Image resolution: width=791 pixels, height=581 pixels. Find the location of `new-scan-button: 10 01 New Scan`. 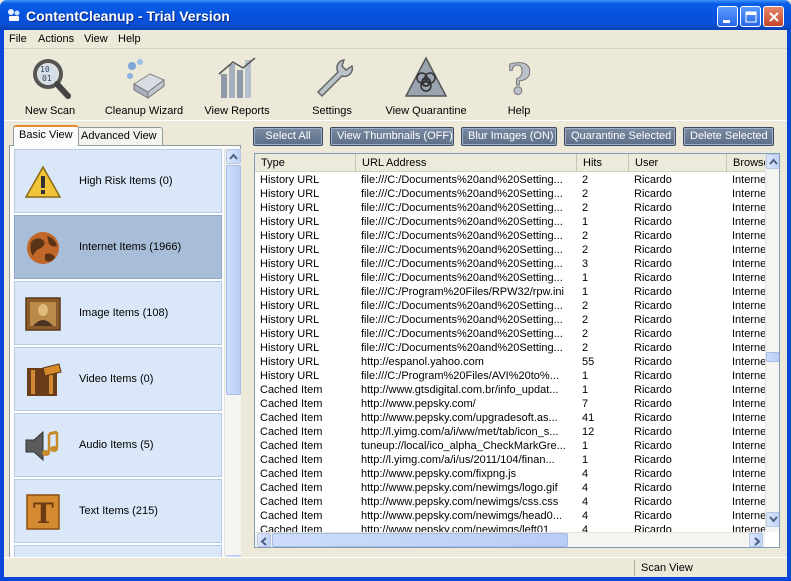

new-scan-button: 10 01 New Scan is located at coordinates (50, 86).